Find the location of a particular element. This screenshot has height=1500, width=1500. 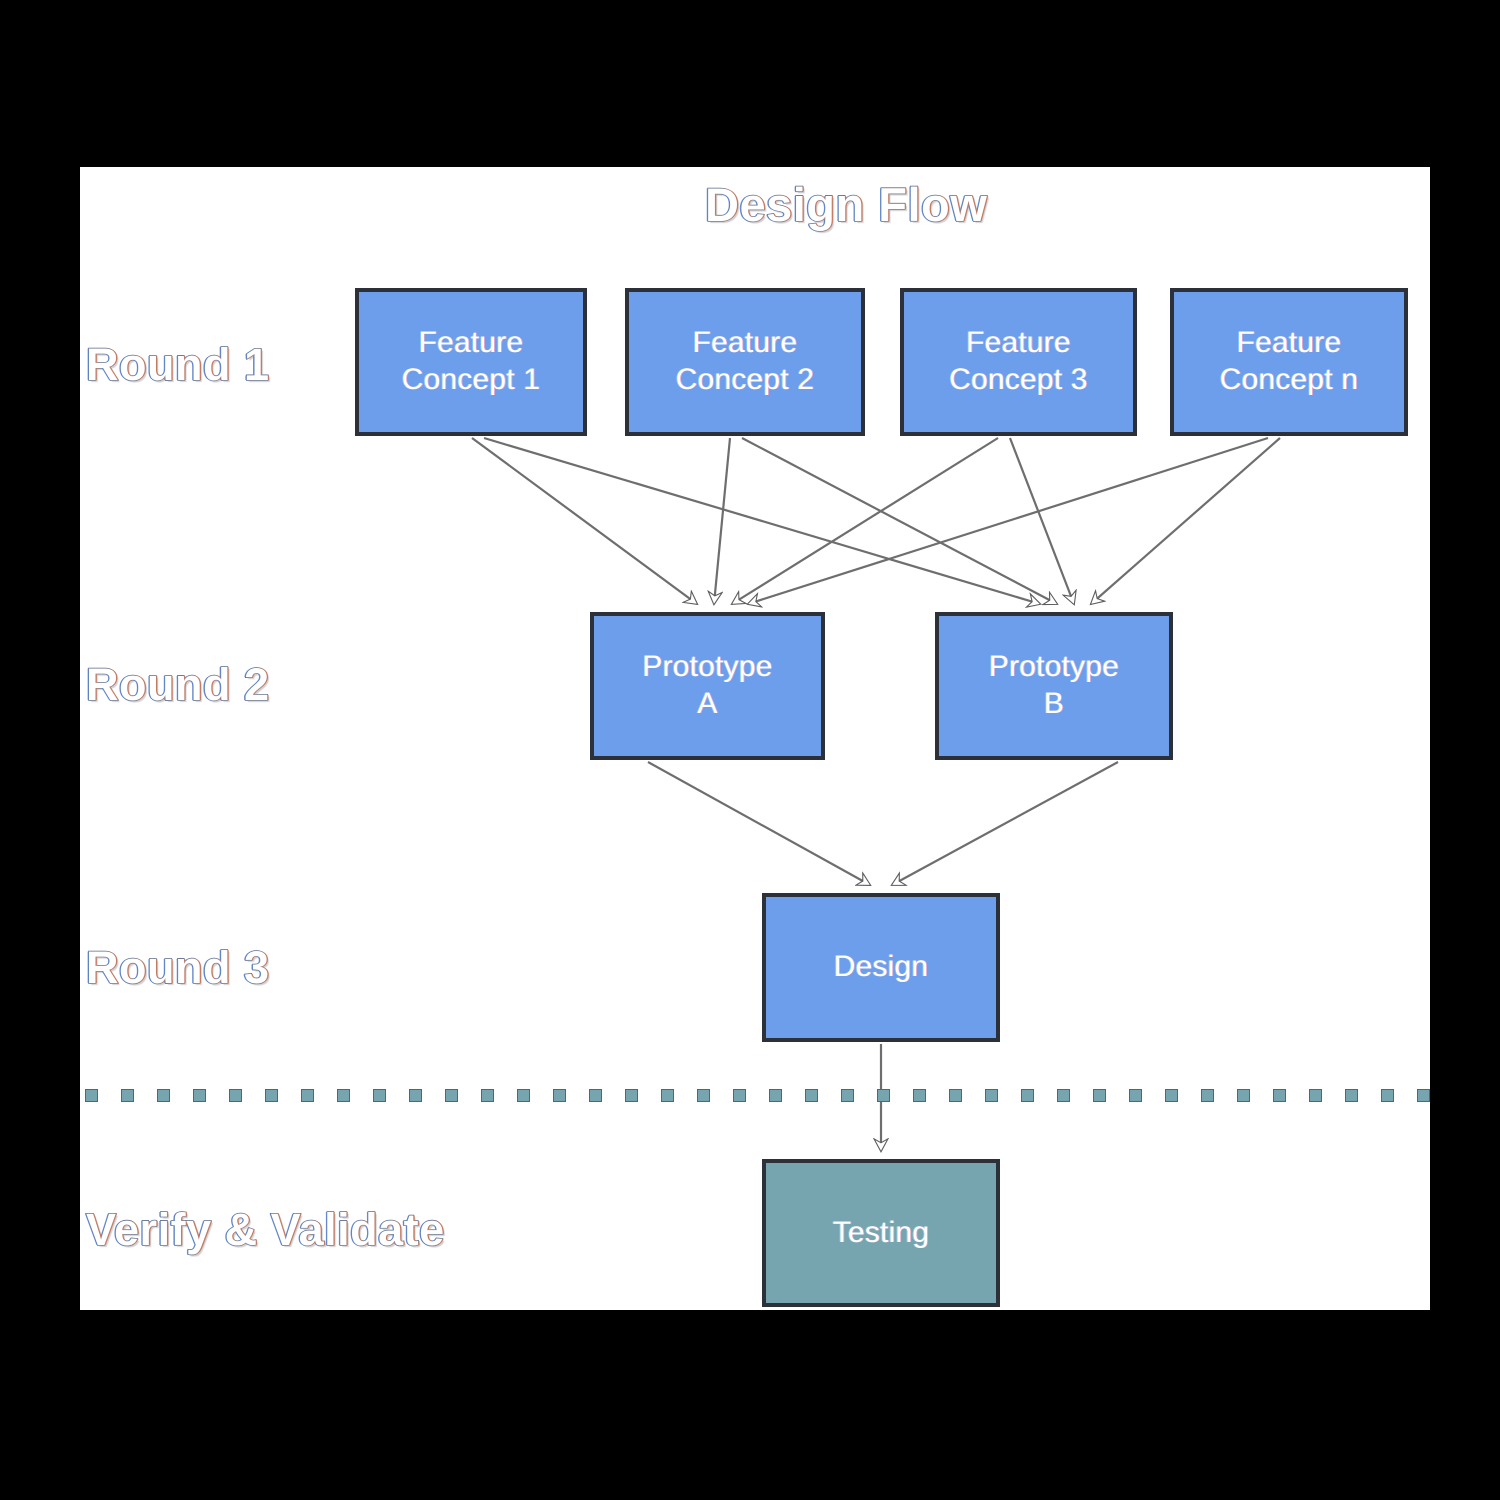

row-label-round-3: Round 3 is located at coordinates (177, 967).